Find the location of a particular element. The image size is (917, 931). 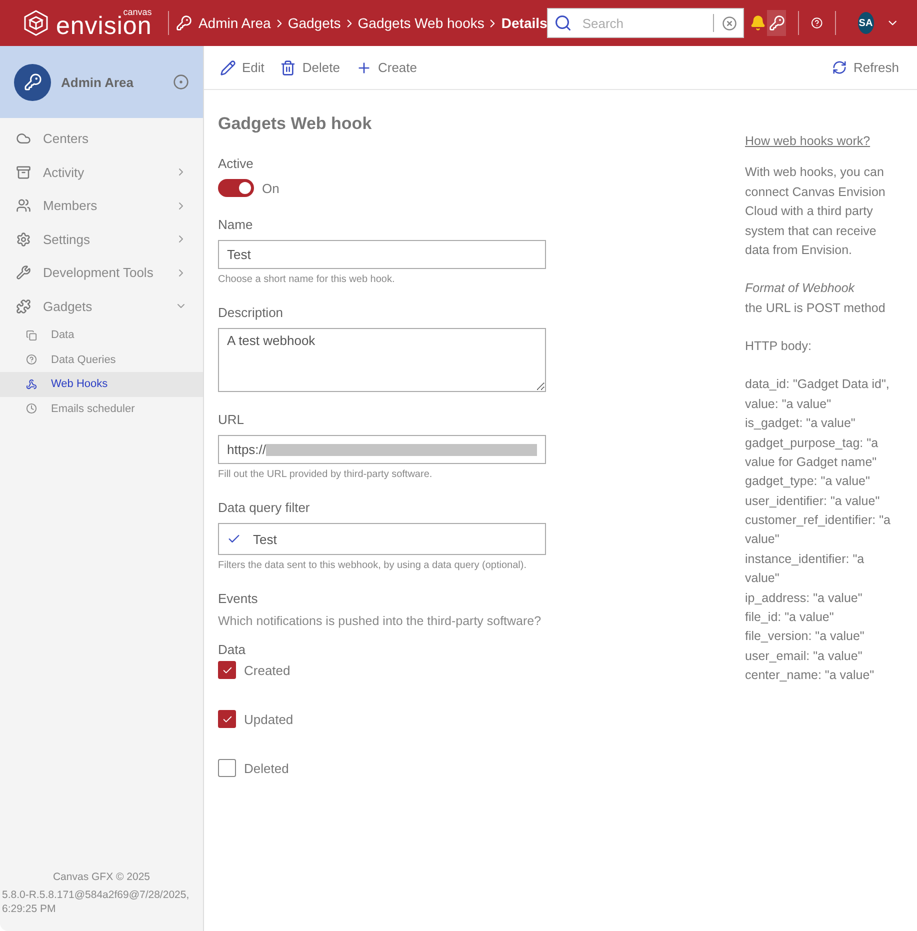

body-field-line: gadget_purpose_tag: "a value for Gadget name" is located at coordinates (812, 452).